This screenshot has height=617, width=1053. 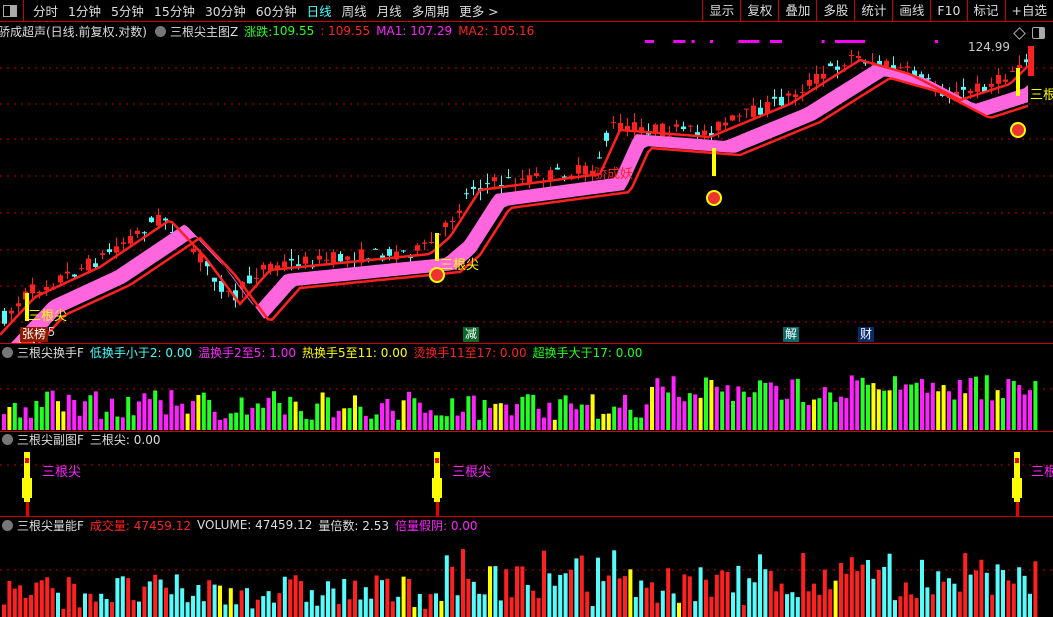 I want to click on display-button: 显示, so click(x=721, y=11).